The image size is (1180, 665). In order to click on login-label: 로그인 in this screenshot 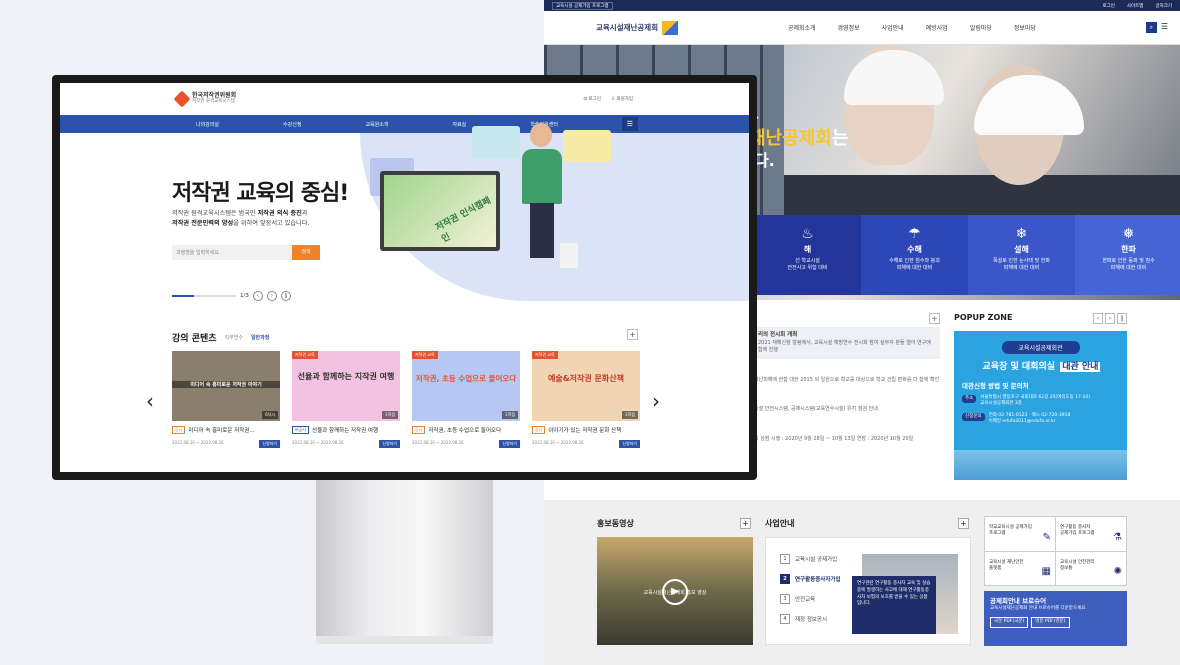, I will do `click(594, 99)`.